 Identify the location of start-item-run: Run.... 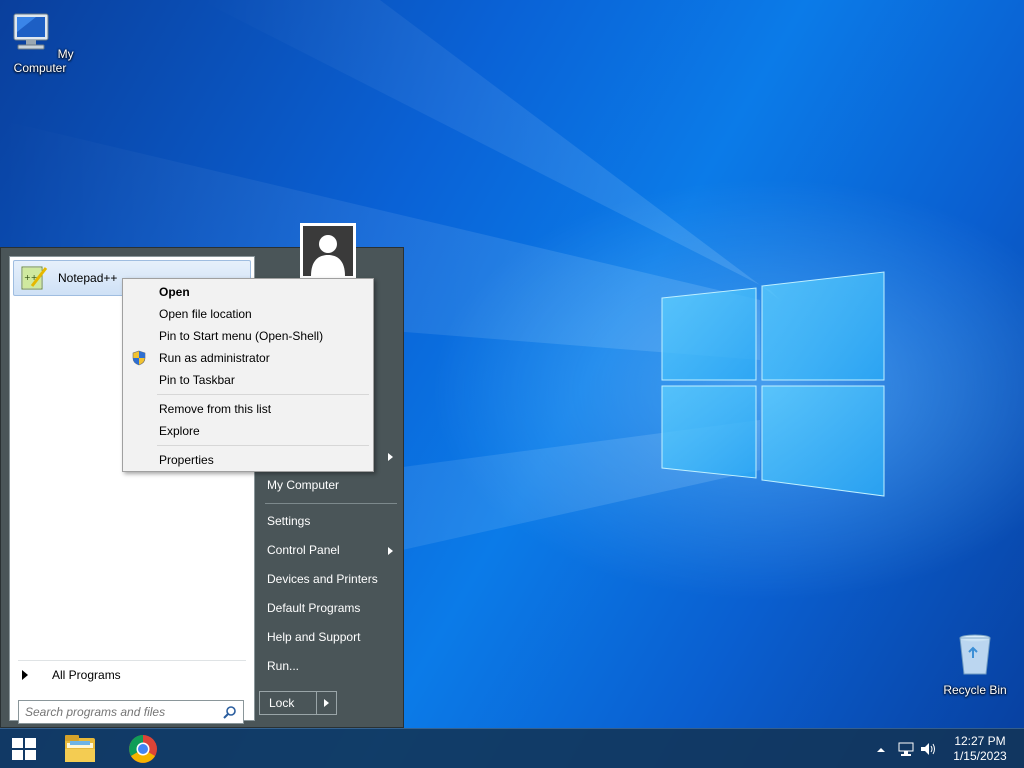
(329, 666).